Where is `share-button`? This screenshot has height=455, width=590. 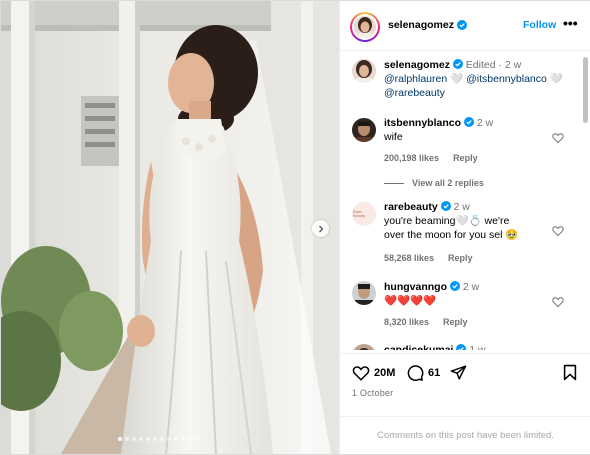 share-button is located at coordinates (458, 372).